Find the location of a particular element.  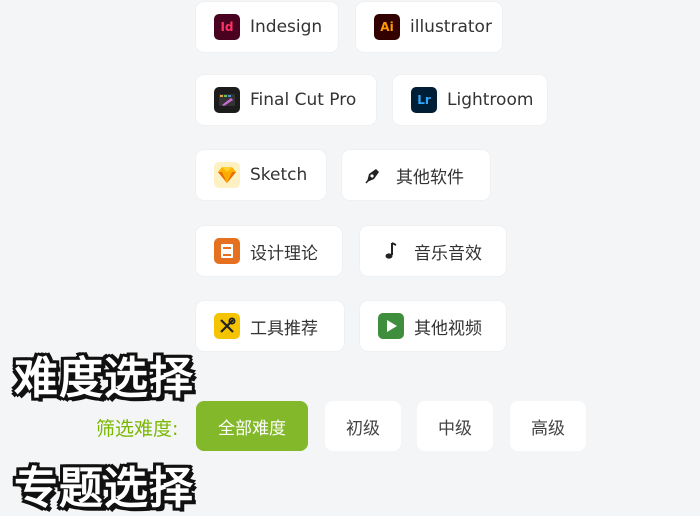

category-tools: 工具推荐 is located at coordinates (270, 326).